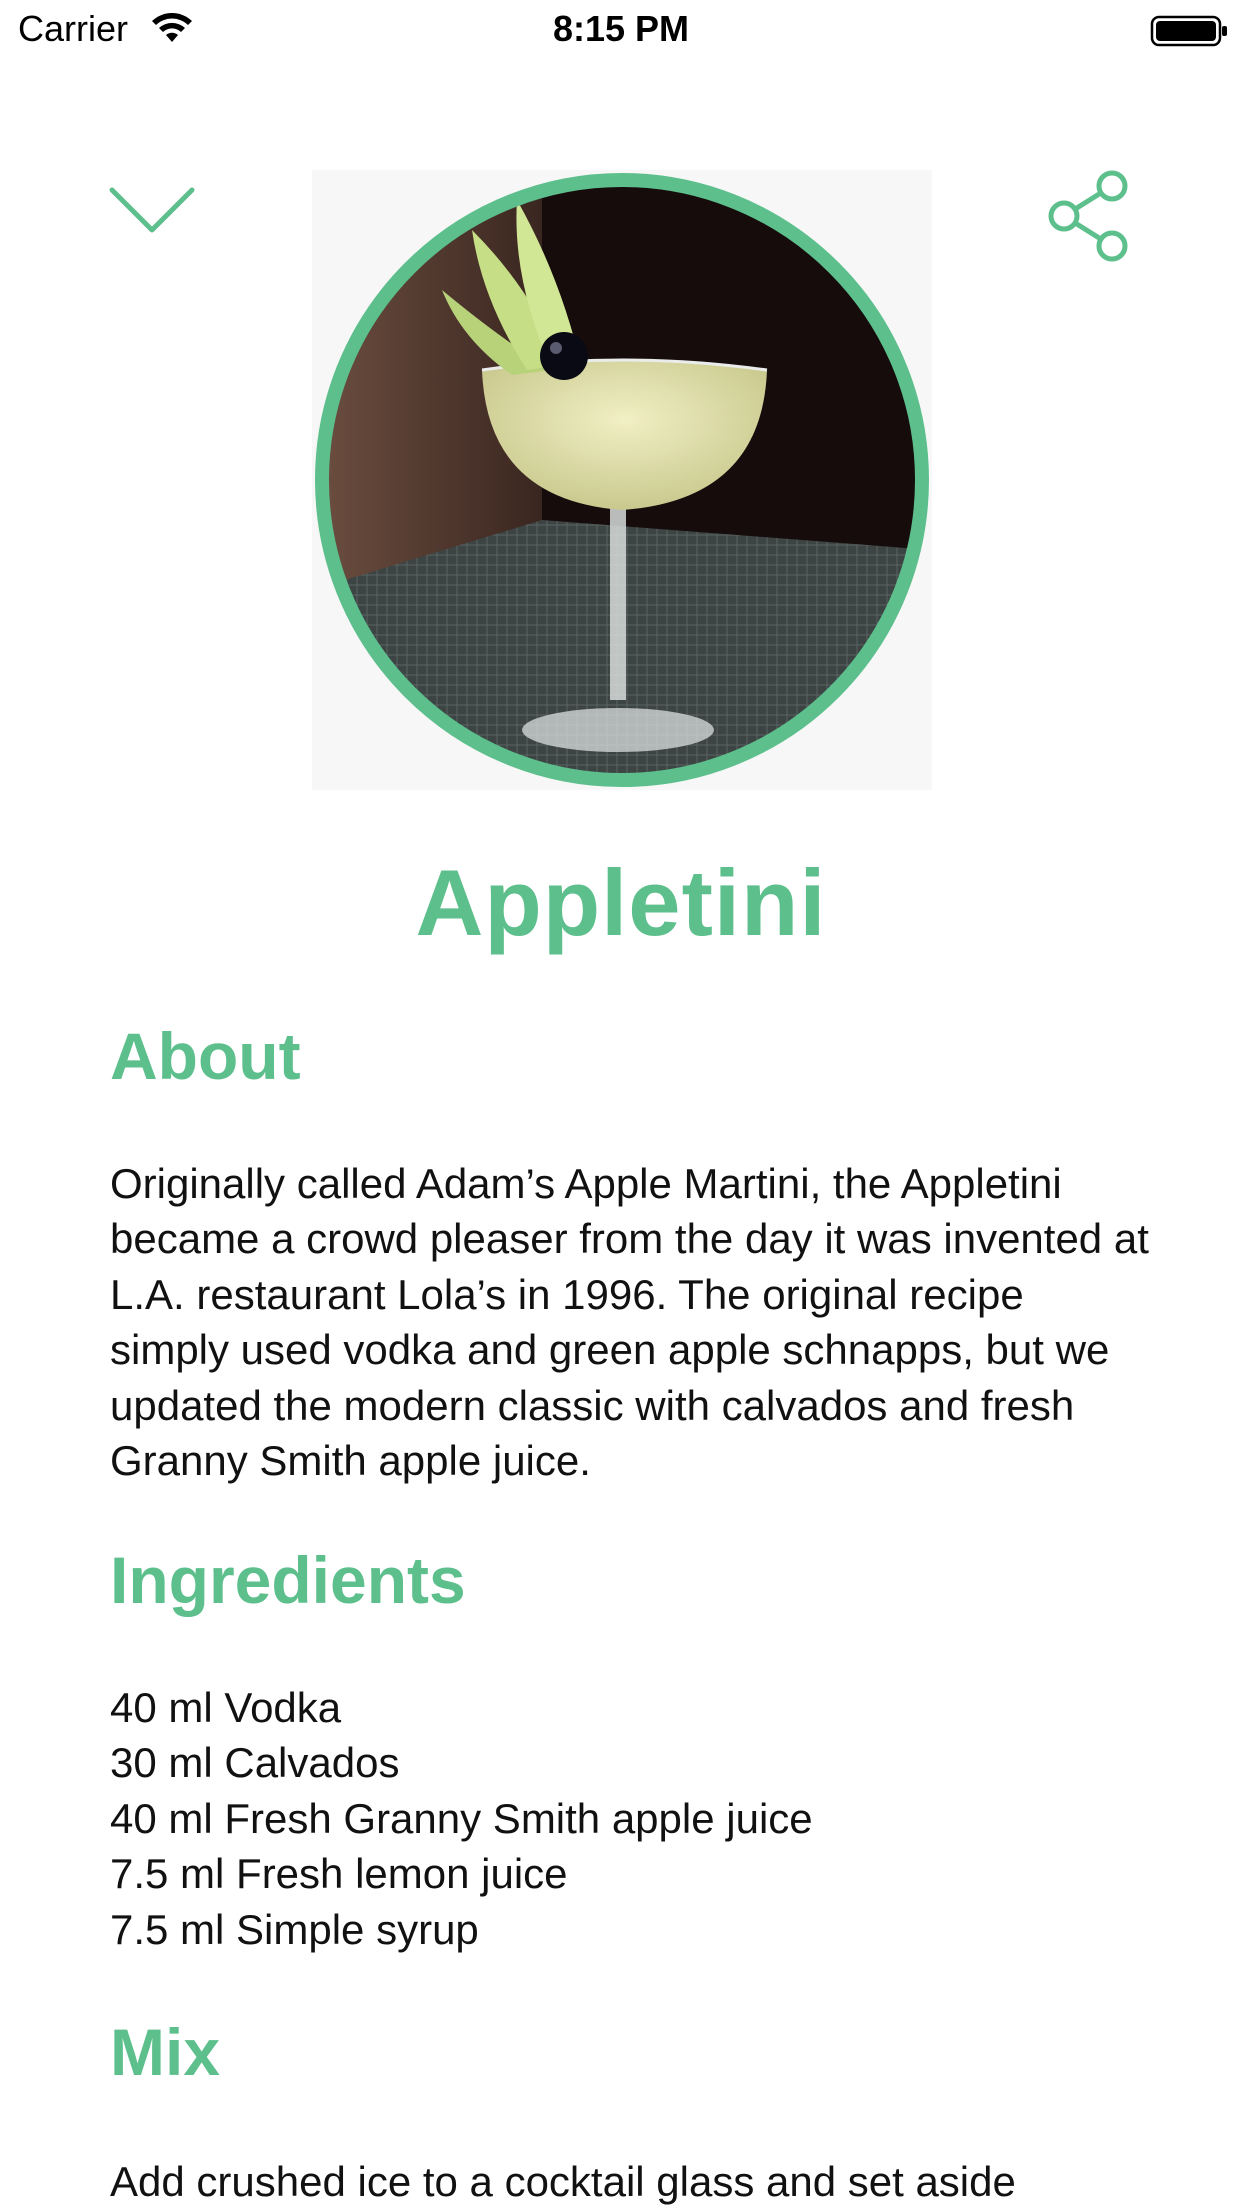 The width and height of the screenshot is (1242, 2208). Describe the element at coordinates (255, 1763) in the screenshot. I see `ingredient-item: 30 ml Calvados` at that location.